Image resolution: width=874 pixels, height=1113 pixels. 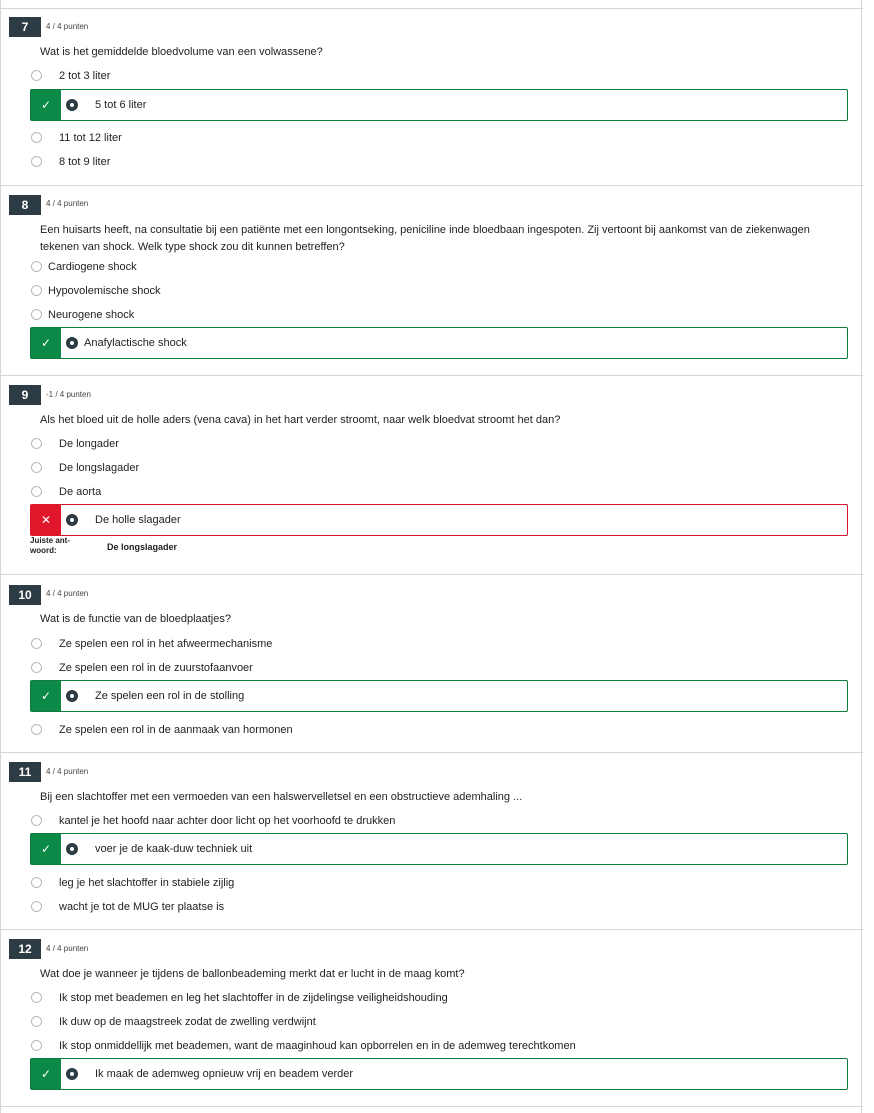 What do you see at coordinates (85, 76) in the screenshot?
I see `answer-option-label: 2 tot 3 liter` at bounding box center [85, 76].